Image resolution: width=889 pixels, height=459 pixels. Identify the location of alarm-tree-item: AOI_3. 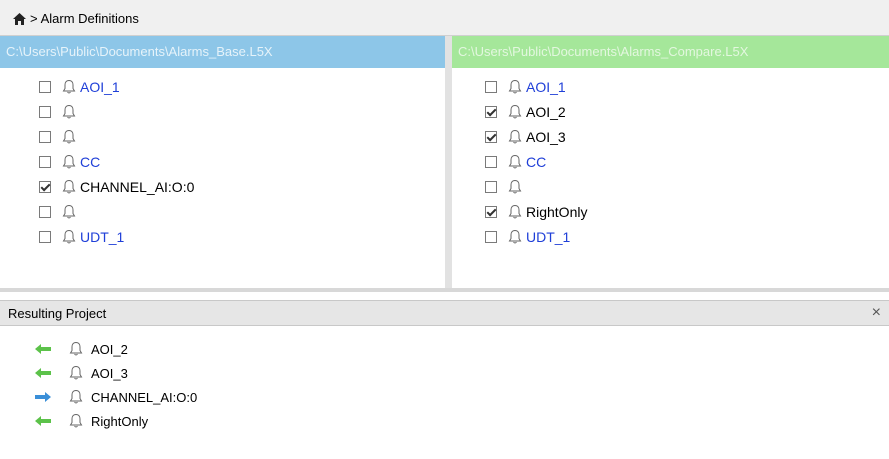
(525, 137).